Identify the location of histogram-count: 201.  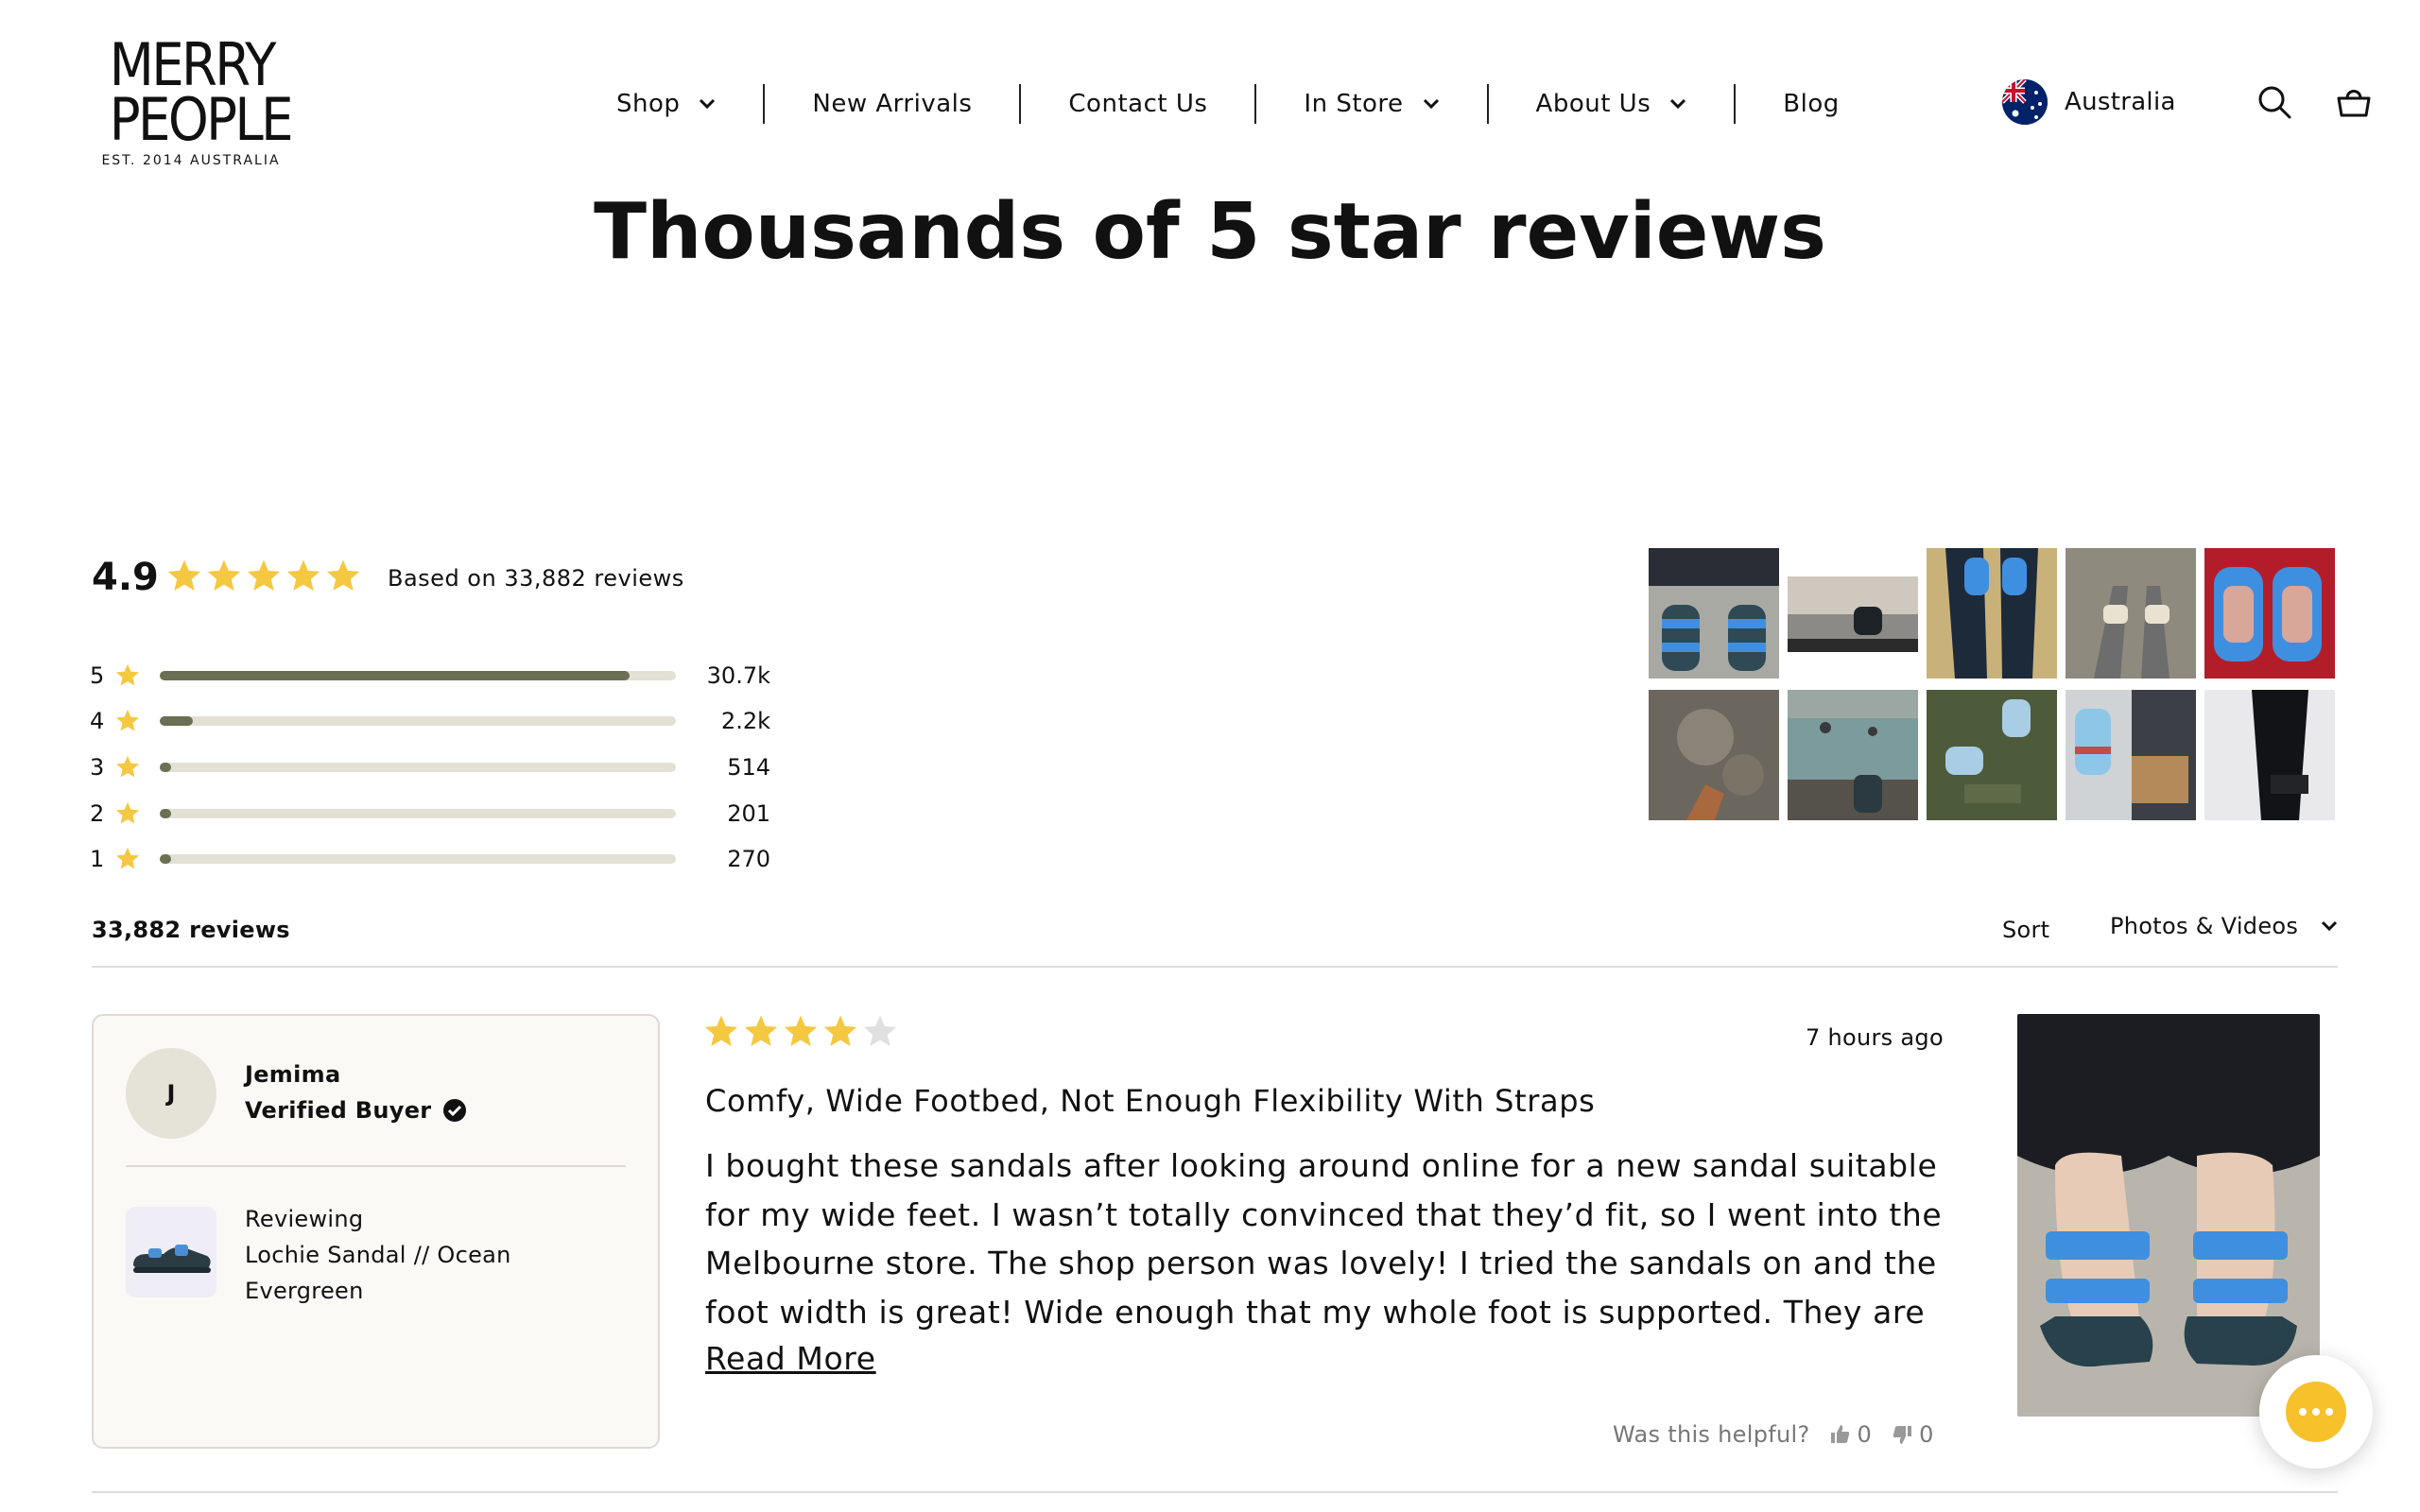
(749, 813).